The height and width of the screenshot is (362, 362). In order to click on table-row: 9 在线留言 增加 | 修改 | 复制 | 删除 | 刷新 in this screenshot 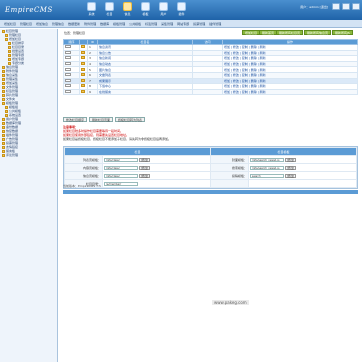, I will do `click(210, 92)`.